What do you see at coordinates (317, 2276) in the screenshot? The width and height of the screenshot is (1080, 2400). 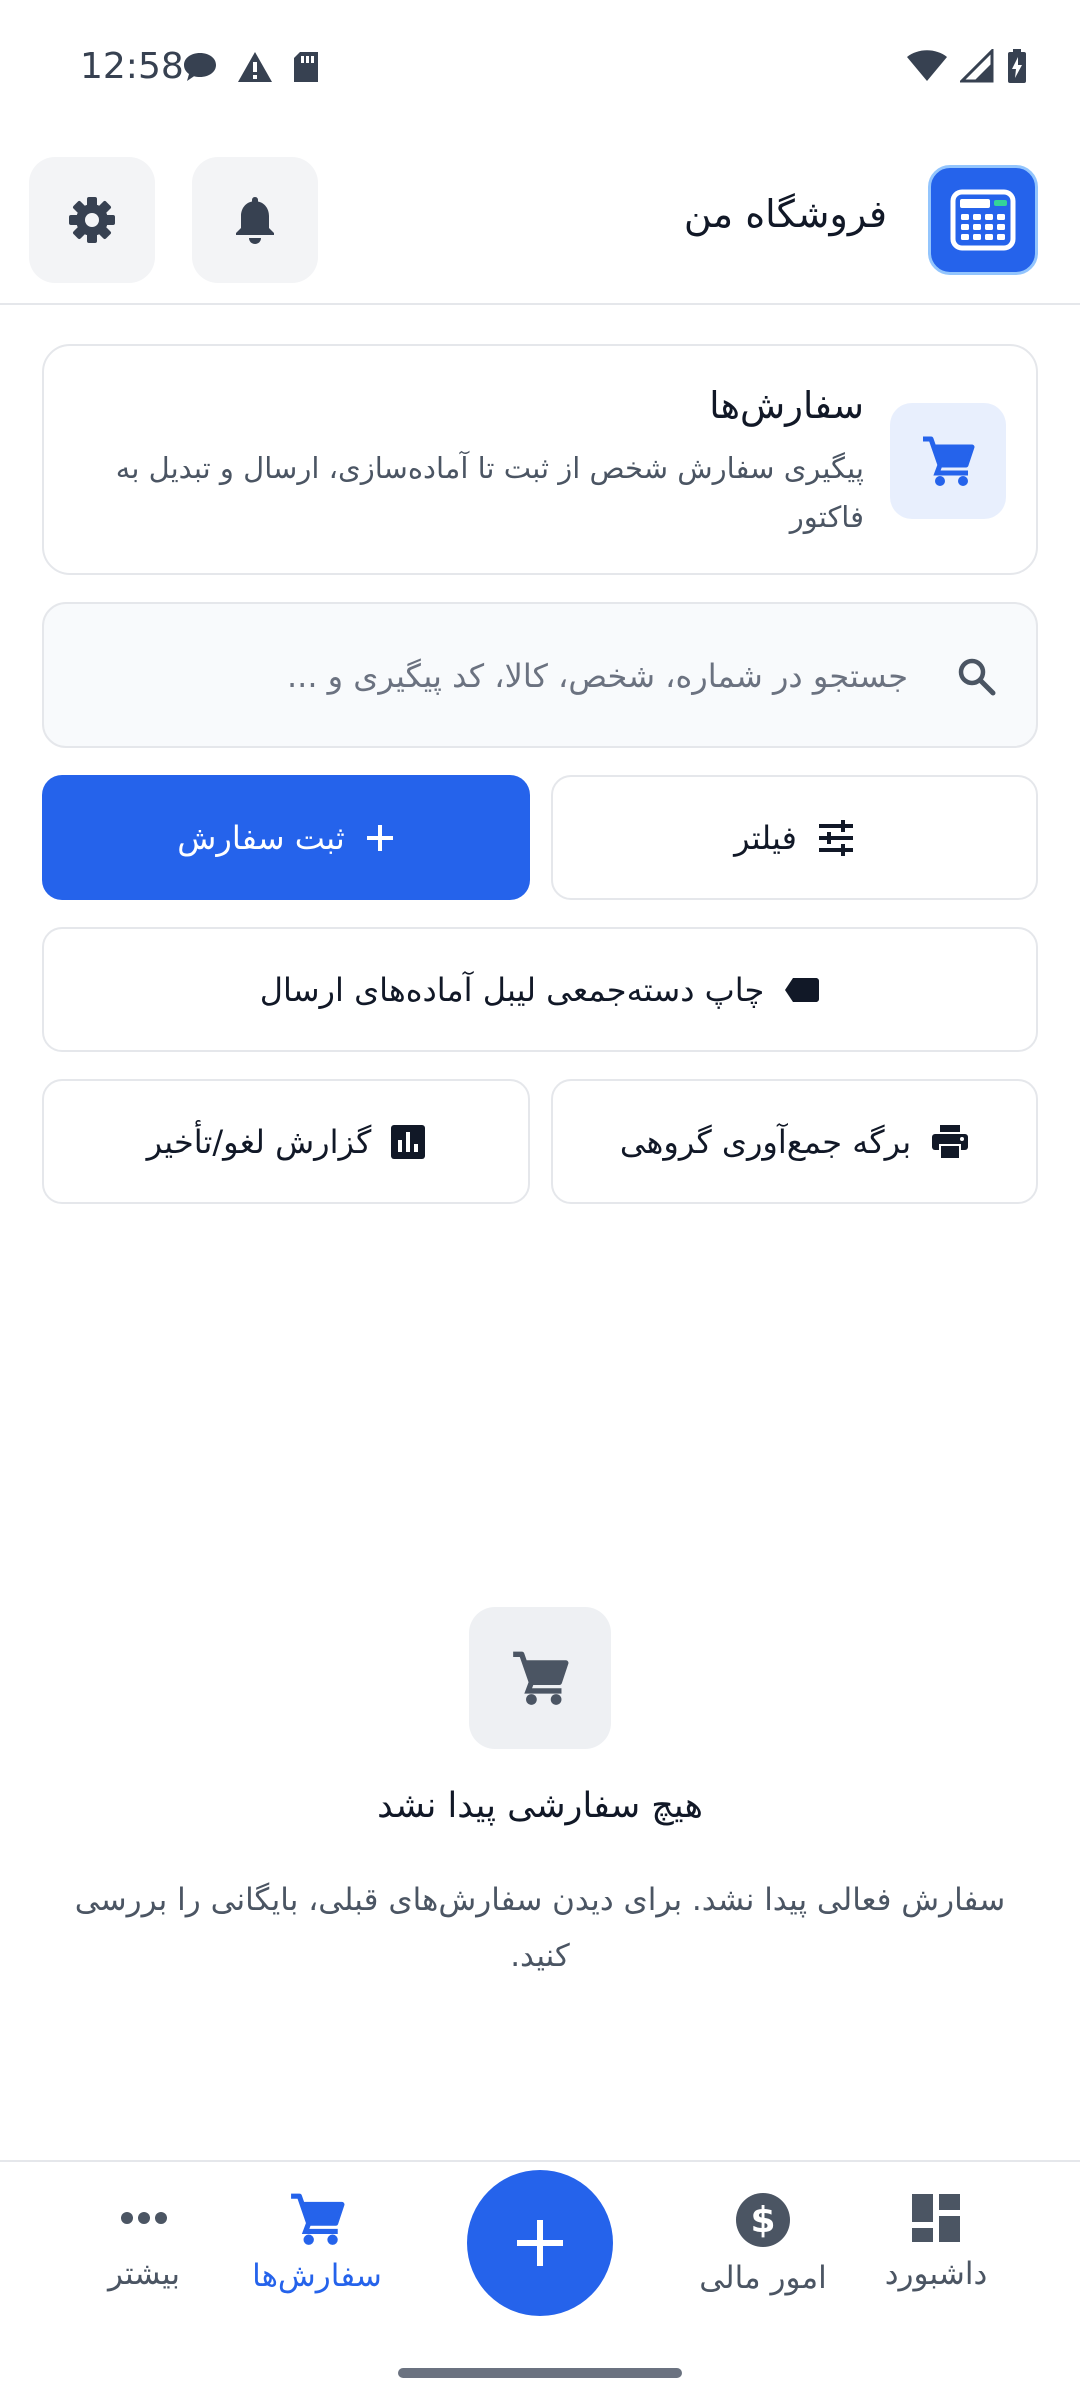 I see `nav-label-orders: سفارش‌ها` at bounding box center [317, 2276].